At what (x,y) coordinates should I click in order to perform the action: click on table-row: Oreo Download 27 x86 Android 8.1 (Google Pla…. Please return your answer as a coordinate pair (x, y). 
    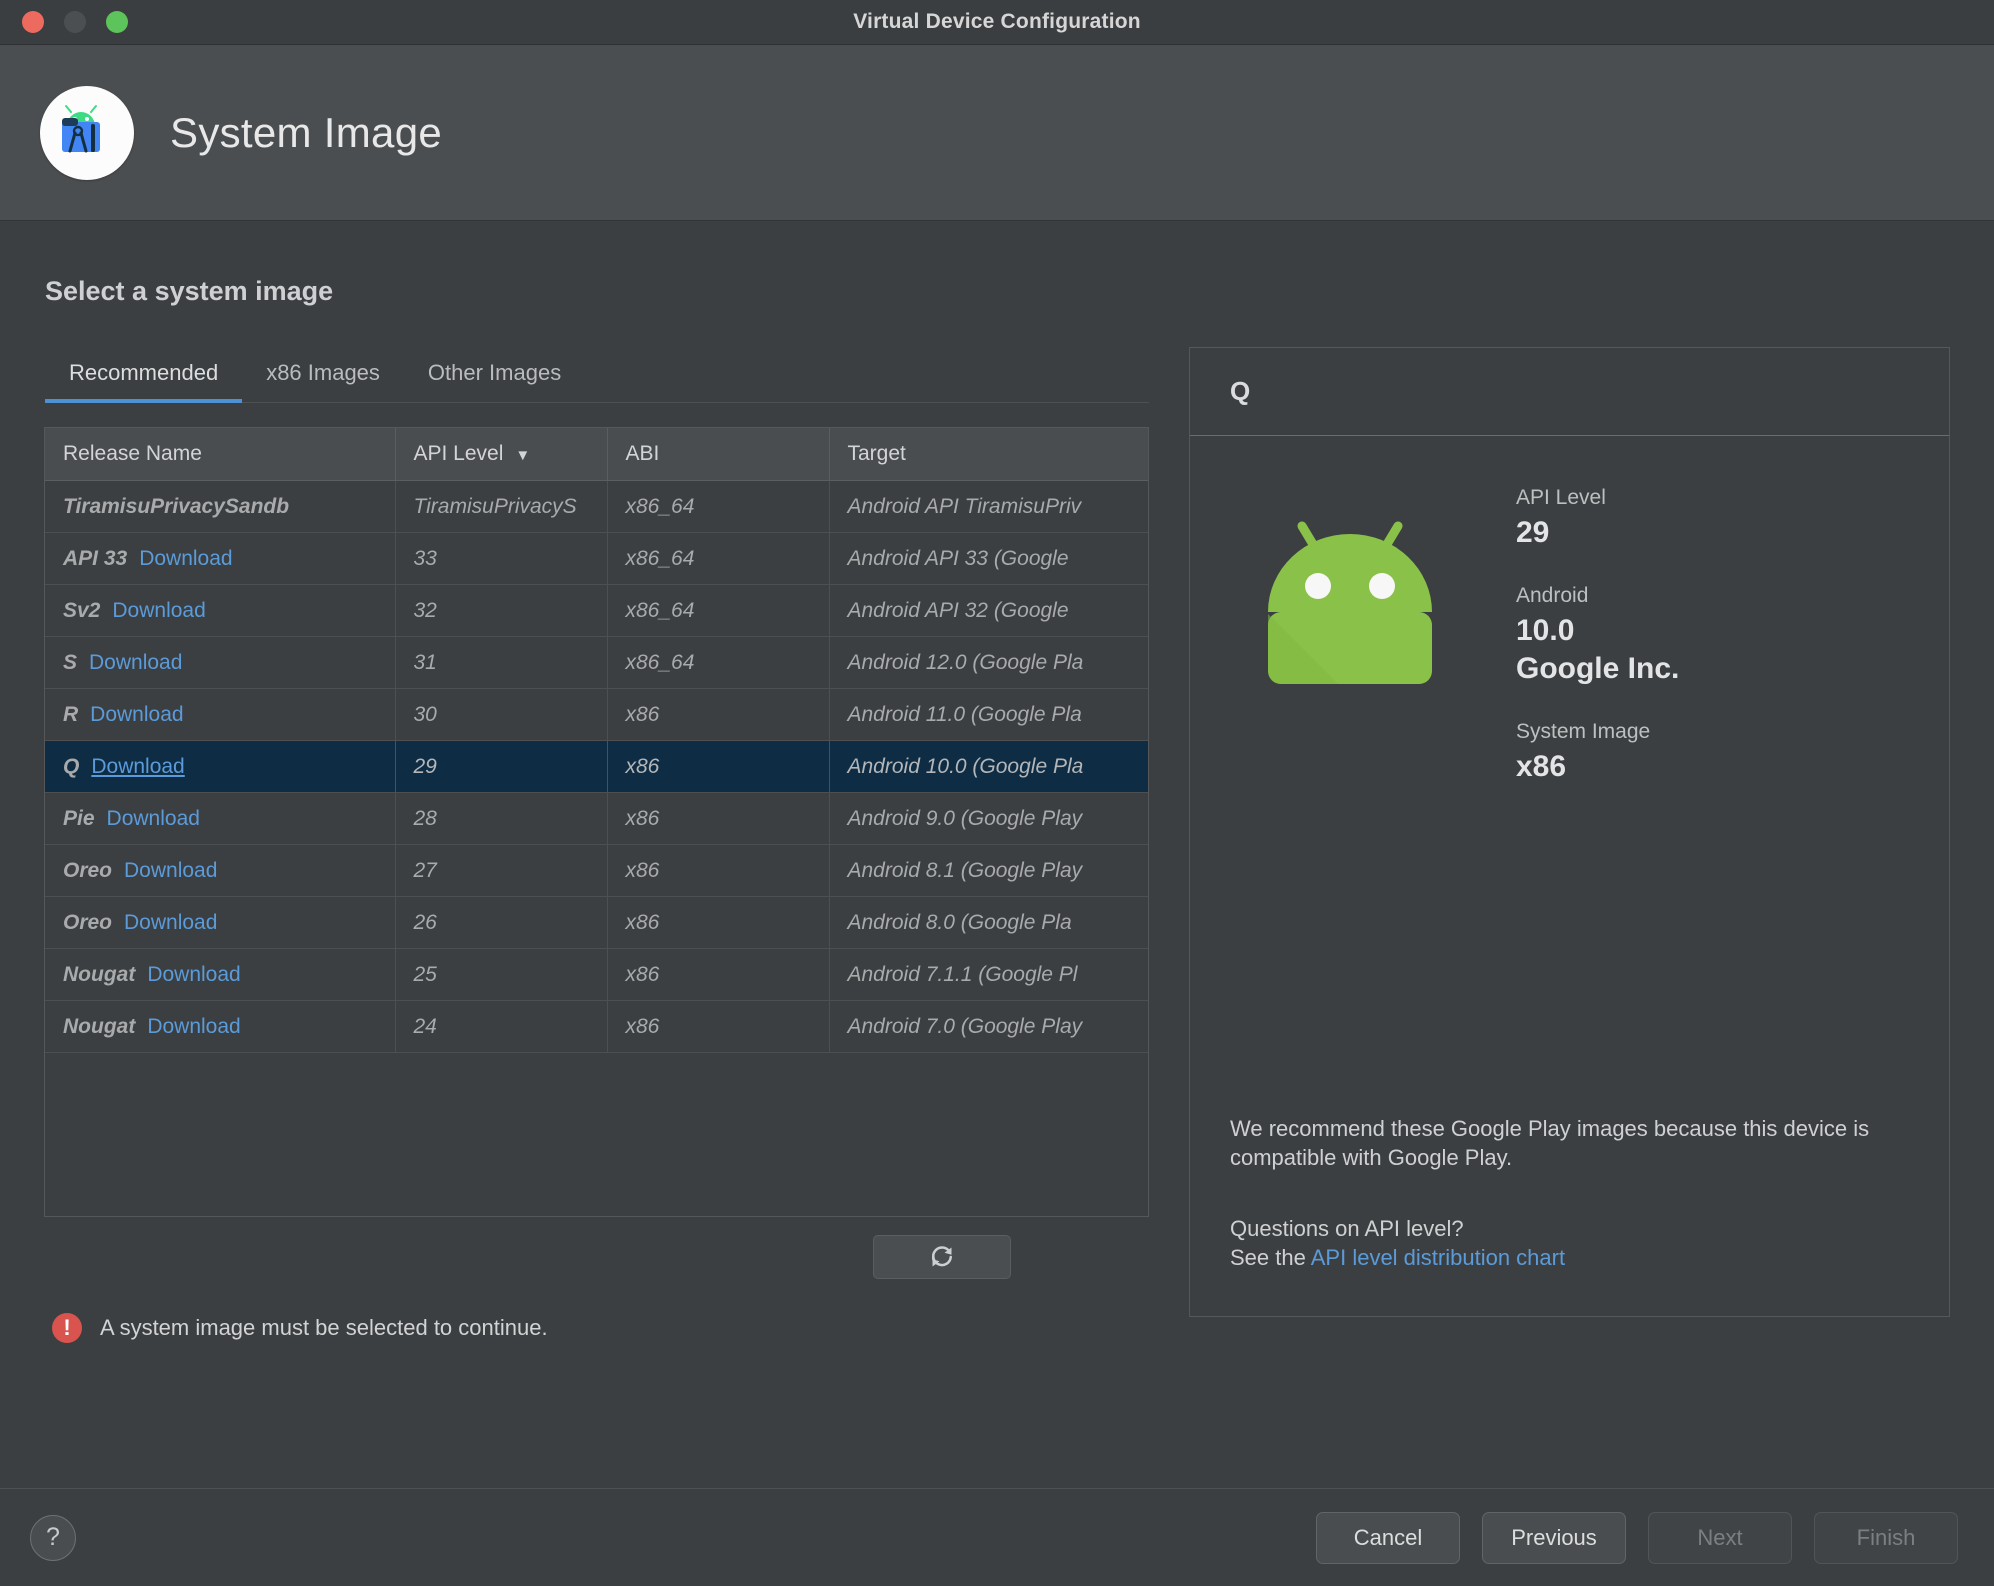
    Looking at the image, I should click on (596, 870).